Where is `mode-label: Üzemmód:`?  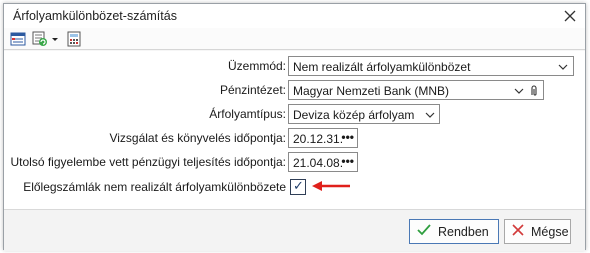 mode-label: Üzemmód: is located at coordinates (256, 66).